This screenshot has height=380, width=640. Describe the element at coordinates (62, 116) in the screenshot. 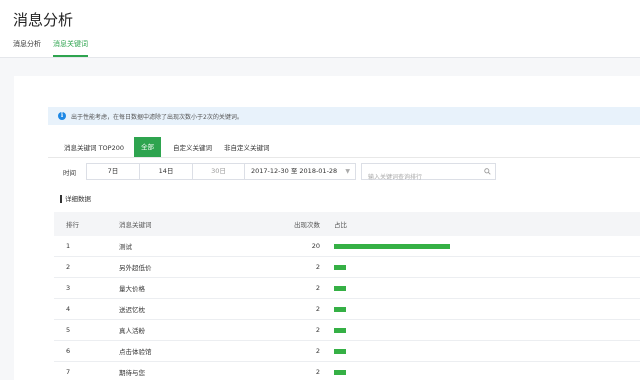

I see `info-icon: i` at that location.